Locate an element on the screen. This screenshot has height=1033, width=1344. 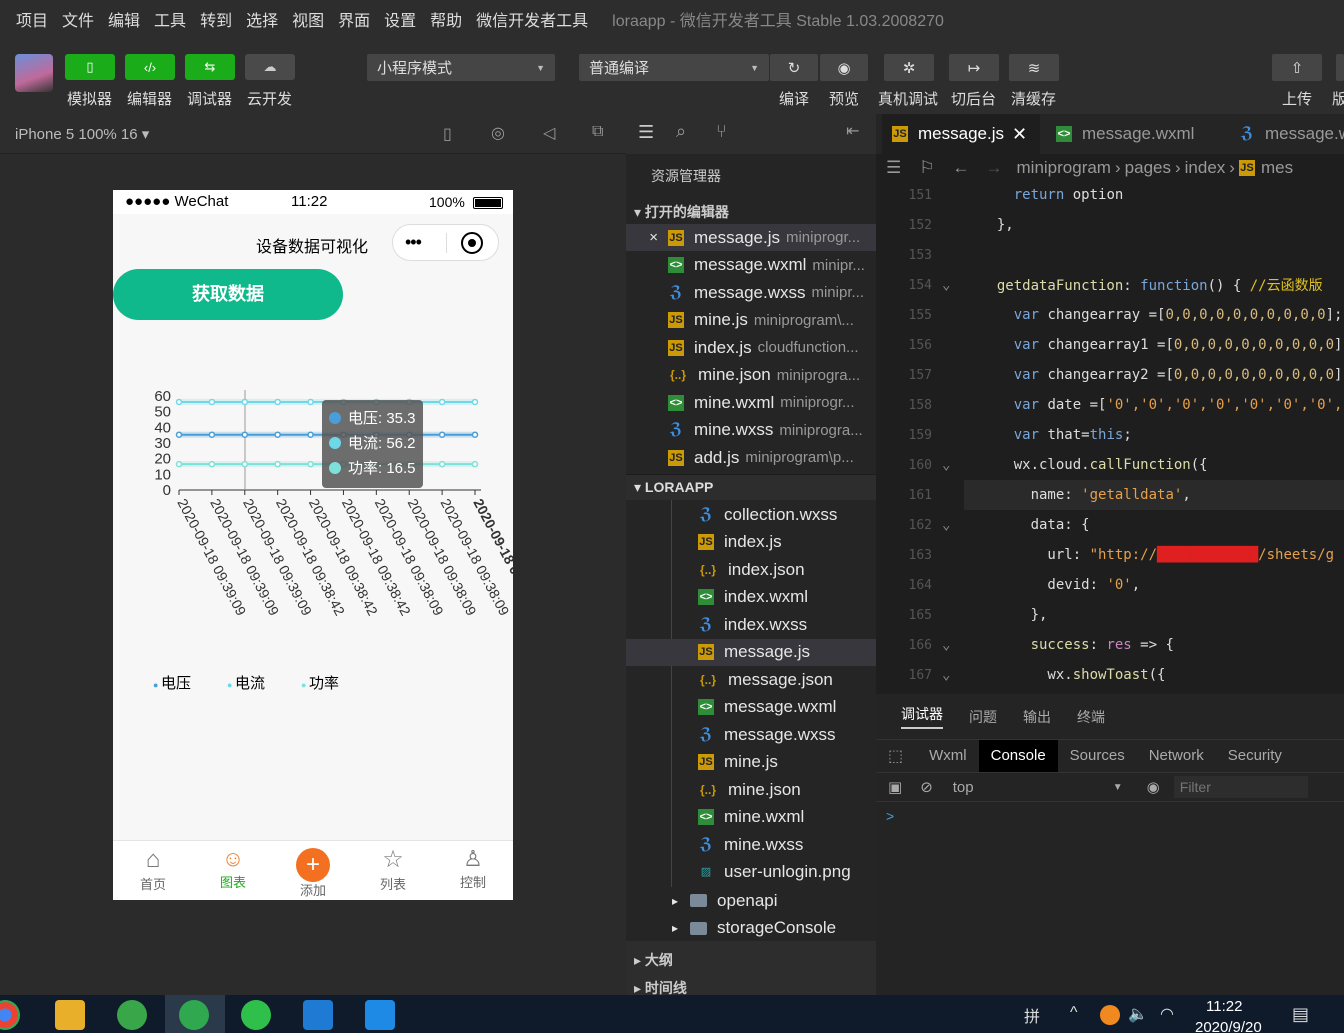
search-icon: ⌕ is located at coordinates (681, 131).